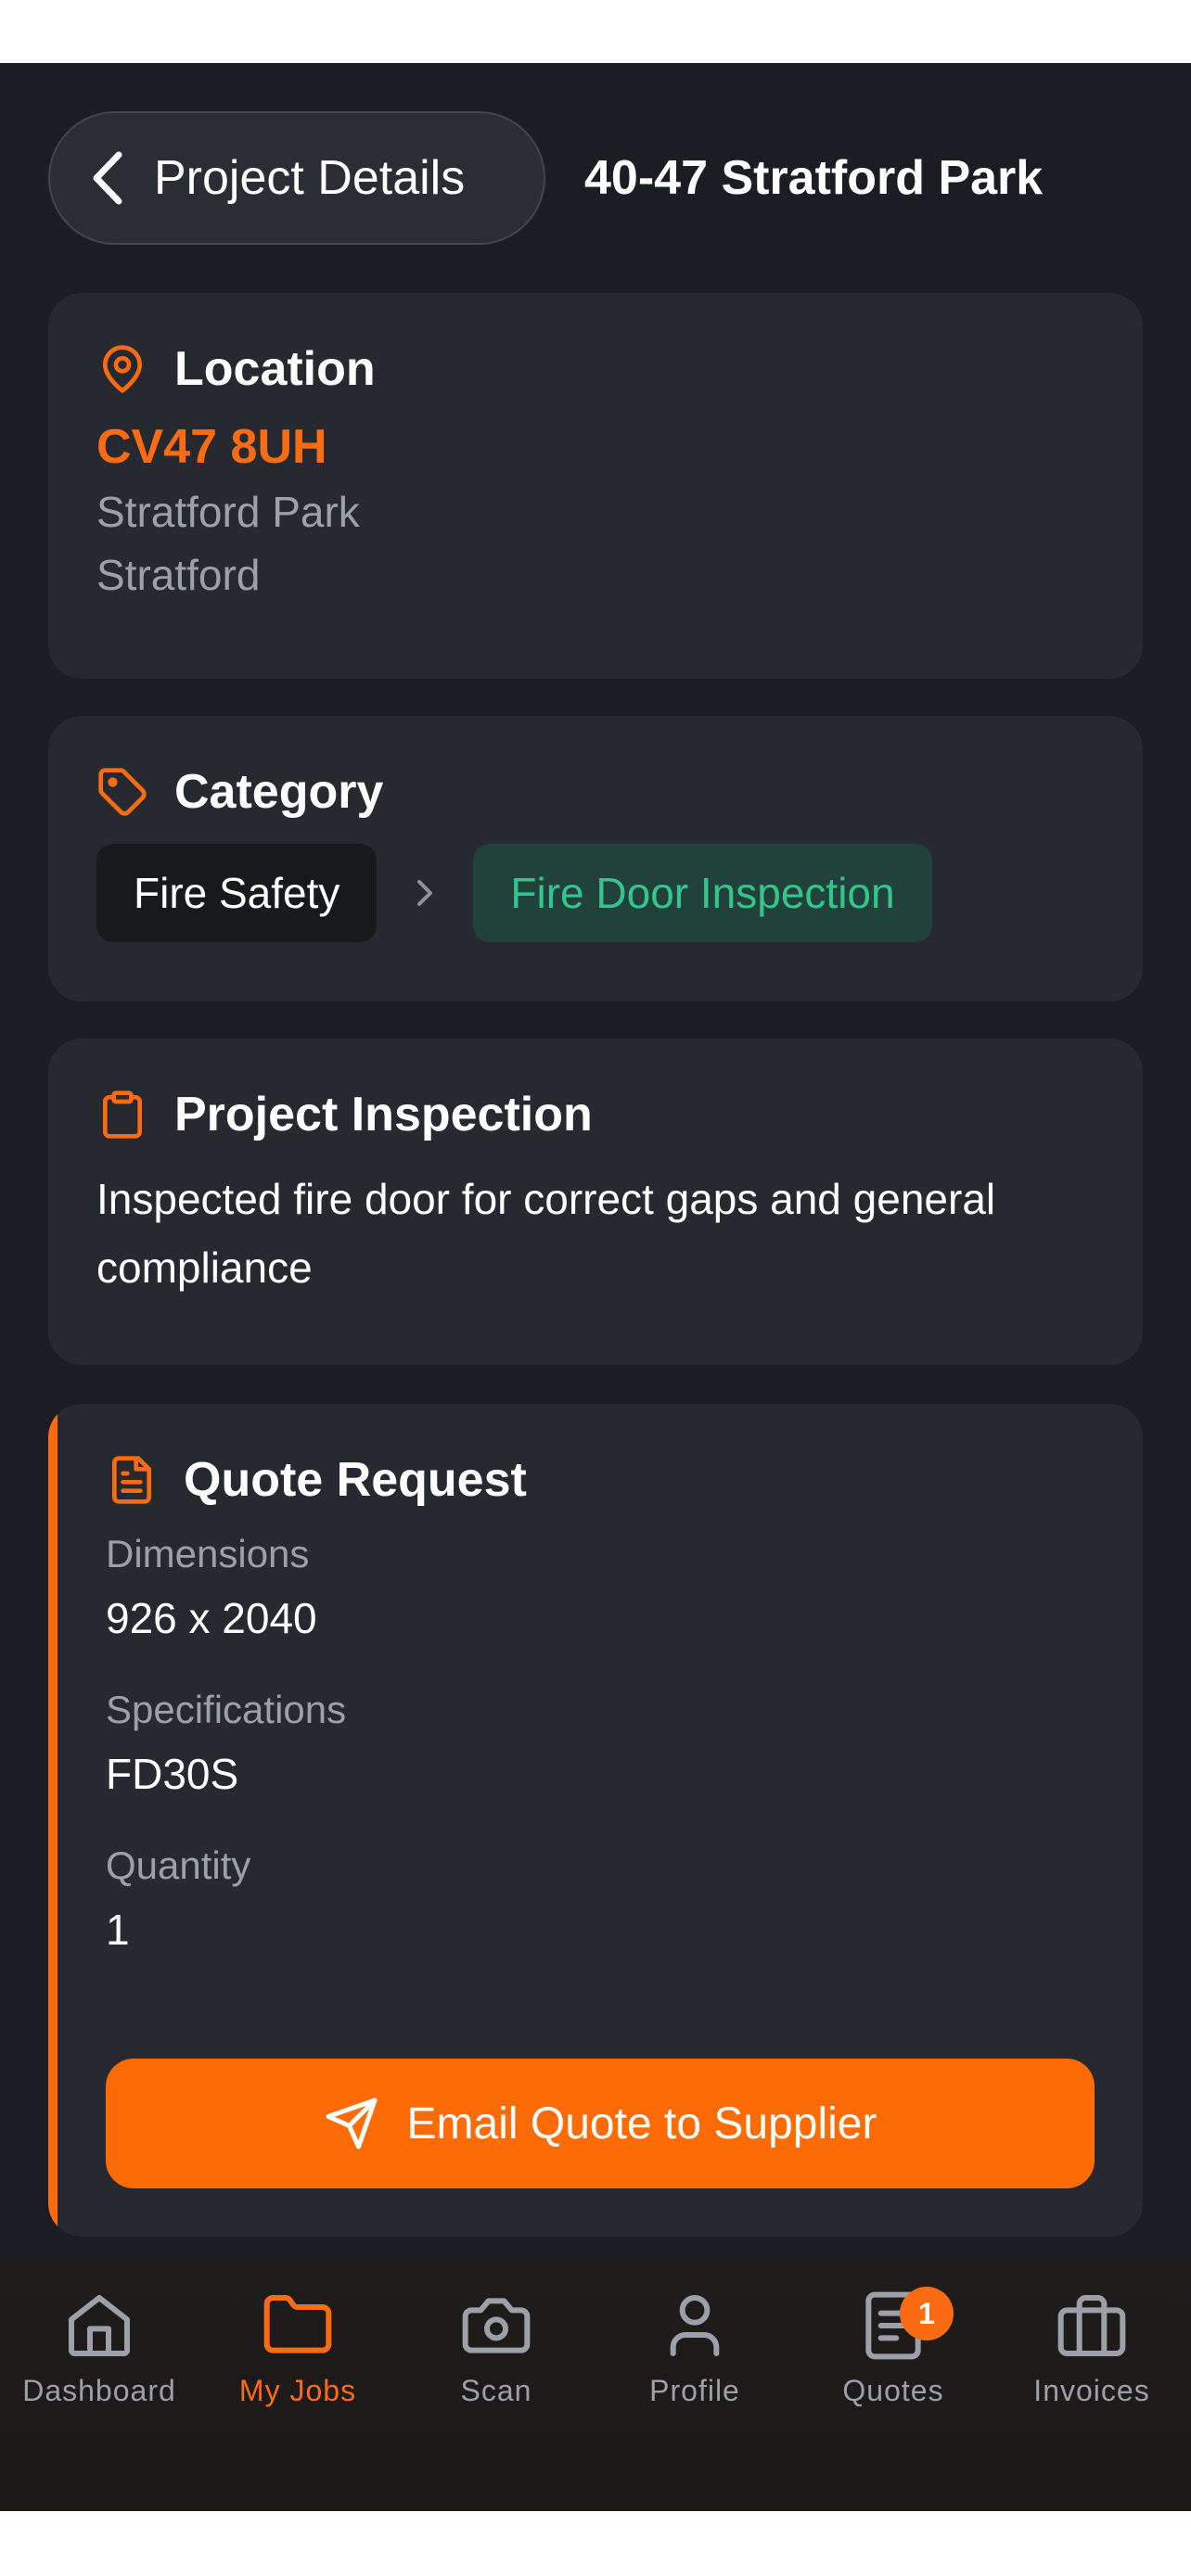 The width and height of the screenshot is (1191, 2576). I want to click on chevron-left-icon, so click(108, 178).